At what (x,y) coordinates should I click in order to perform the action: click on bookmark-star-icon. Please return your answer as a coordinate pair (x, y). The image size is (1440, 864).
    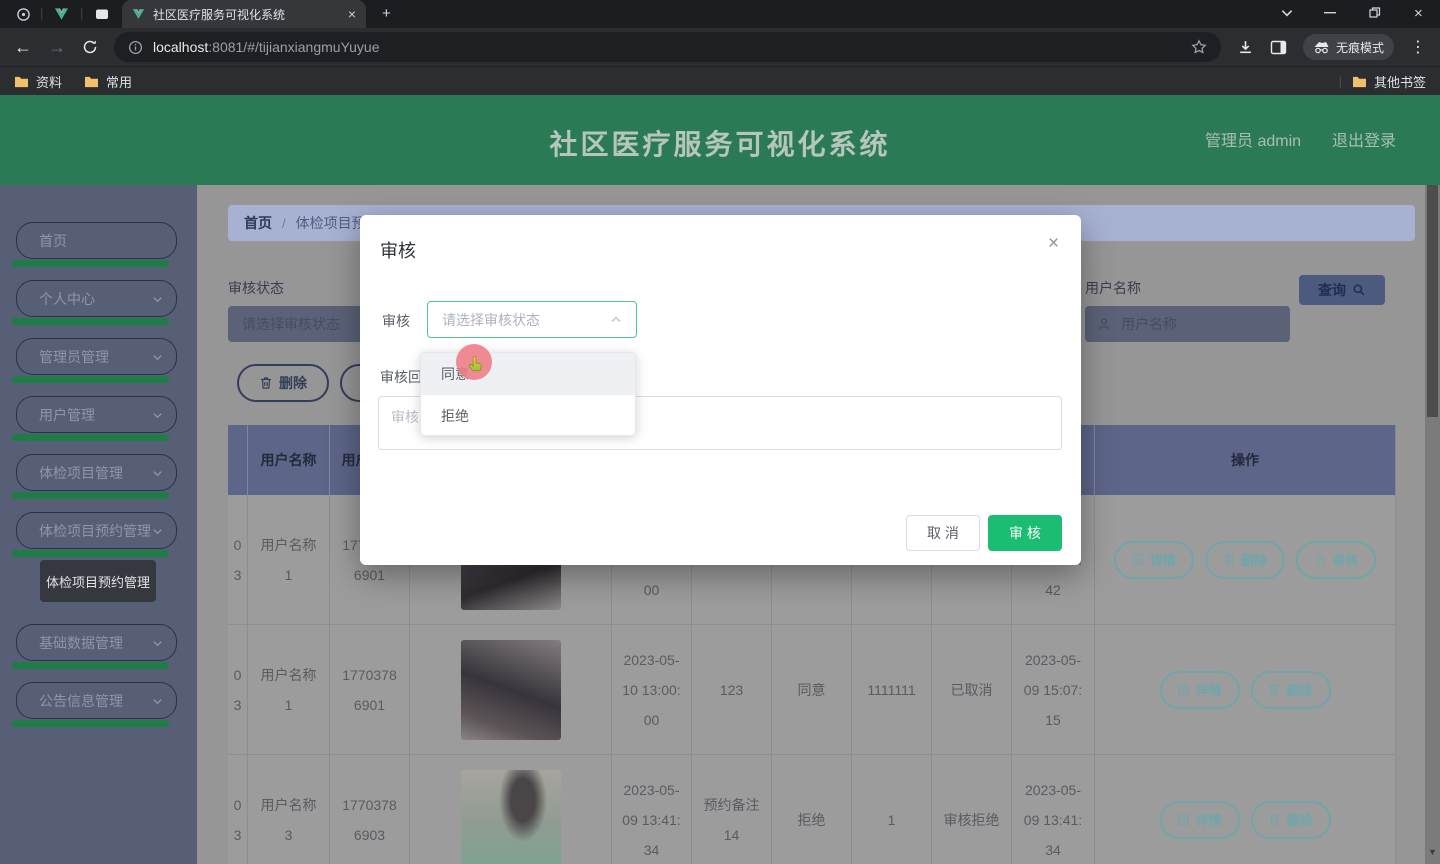
    Looking at the image, I should click on (1199, 47).